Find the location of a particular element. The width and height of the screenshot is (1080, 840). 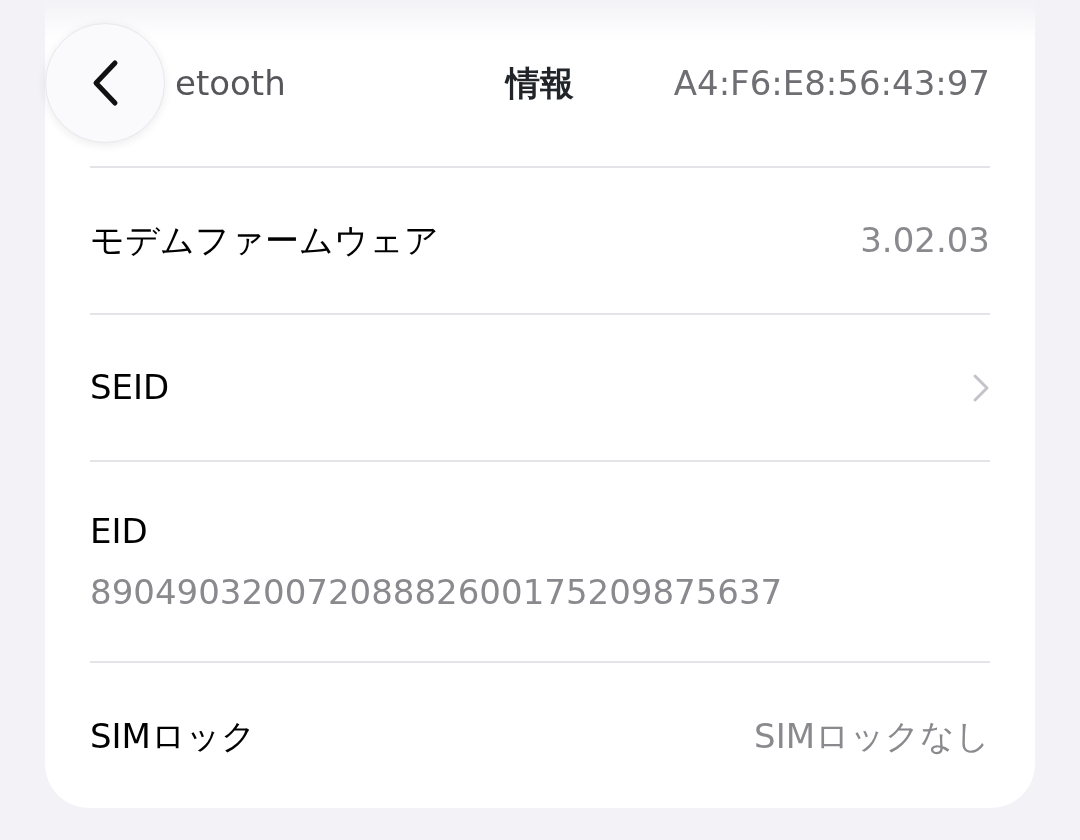

setting-value: SIMロックなし is located at coordinates (872, 736).